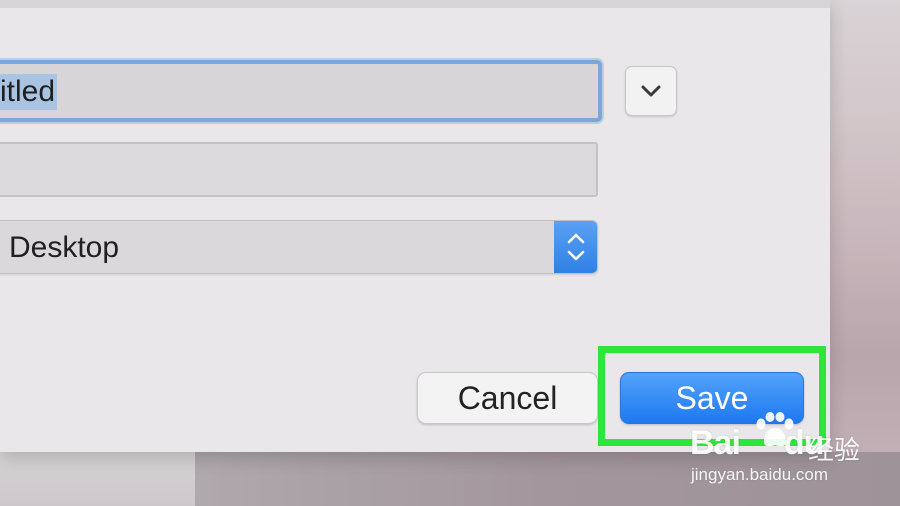  I want to click on cancel-button: Cancel, so click(507, 398).